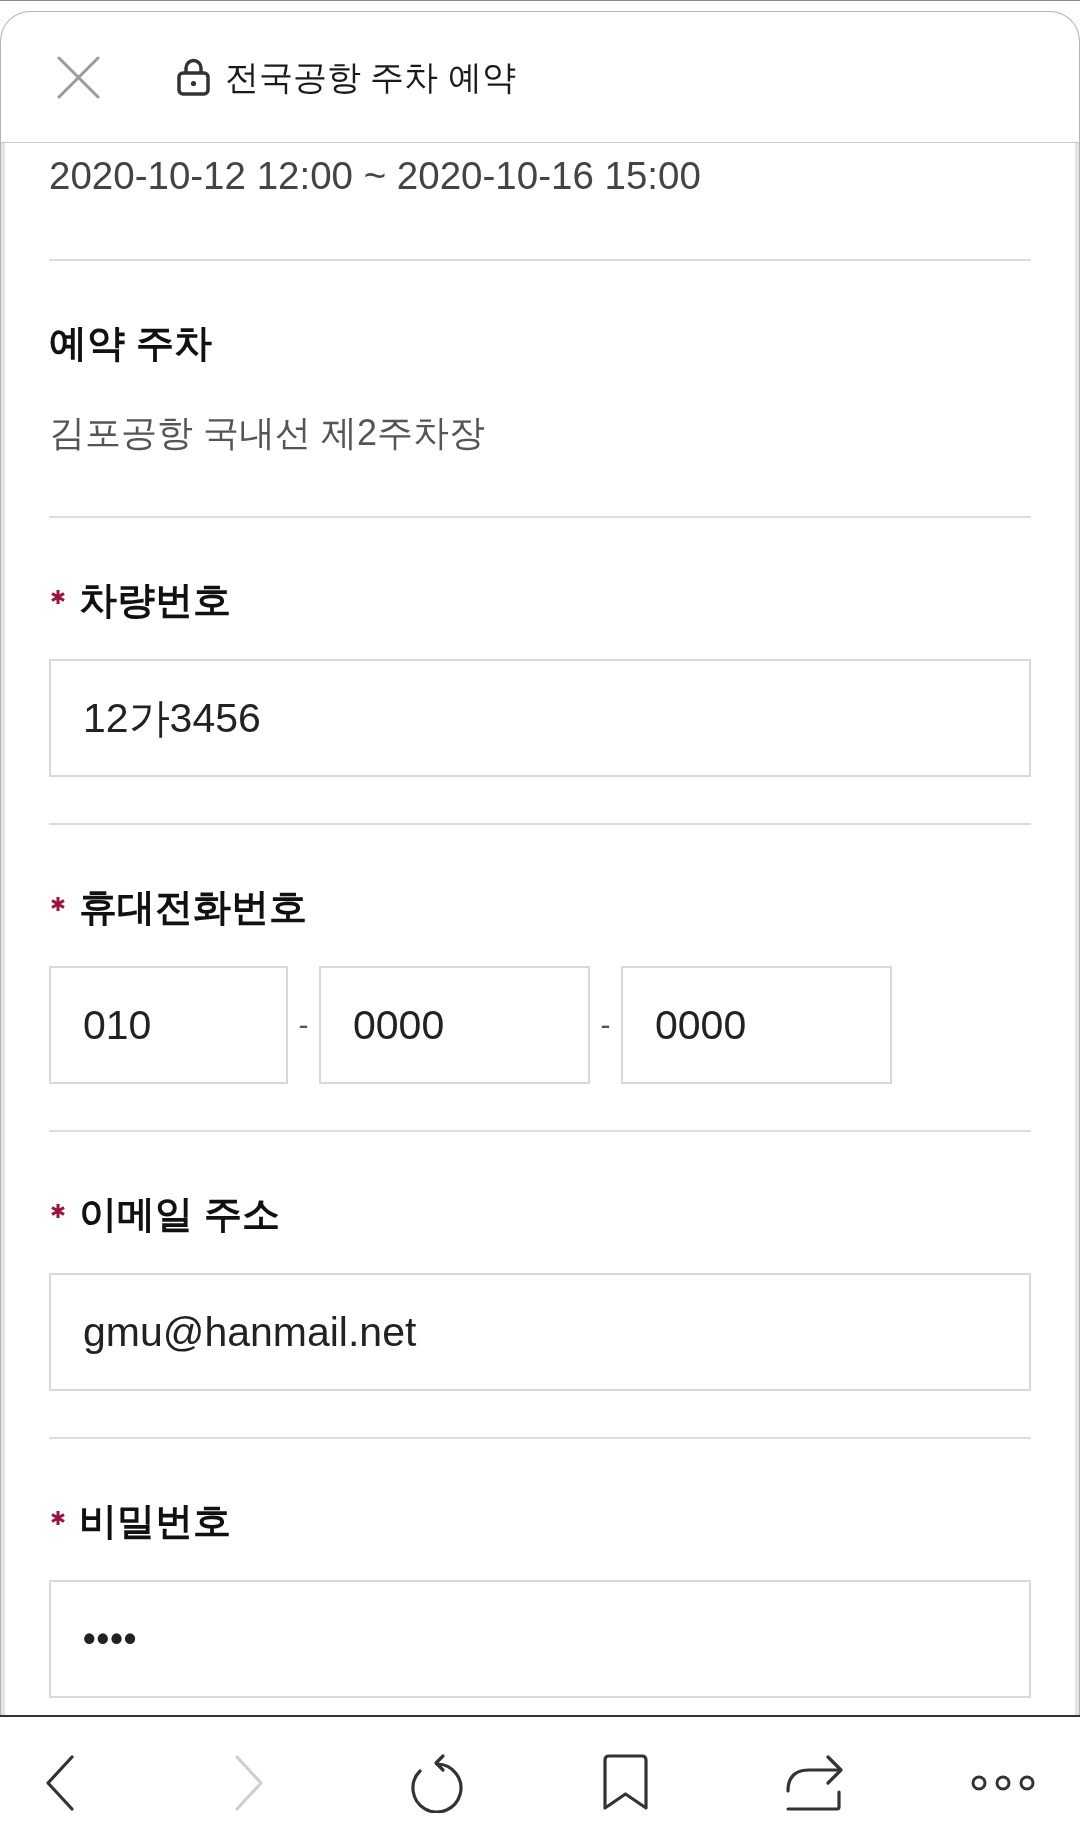  I want to click on bookmark-icon, so click(626, 1782).